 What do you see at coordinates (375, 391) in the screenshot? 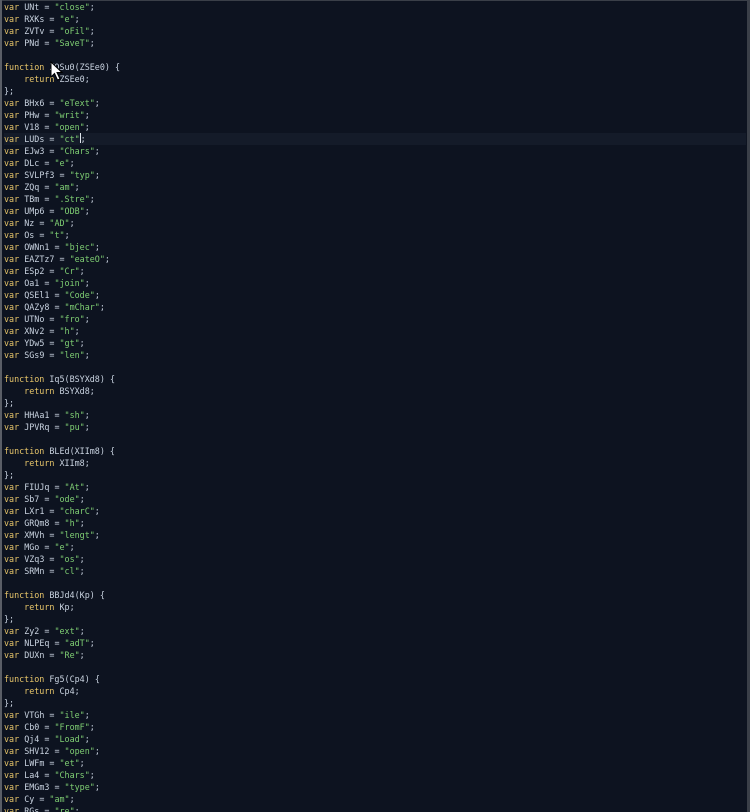
I see `code-line: return BSYXd8;` at bounding box center [375, 391].